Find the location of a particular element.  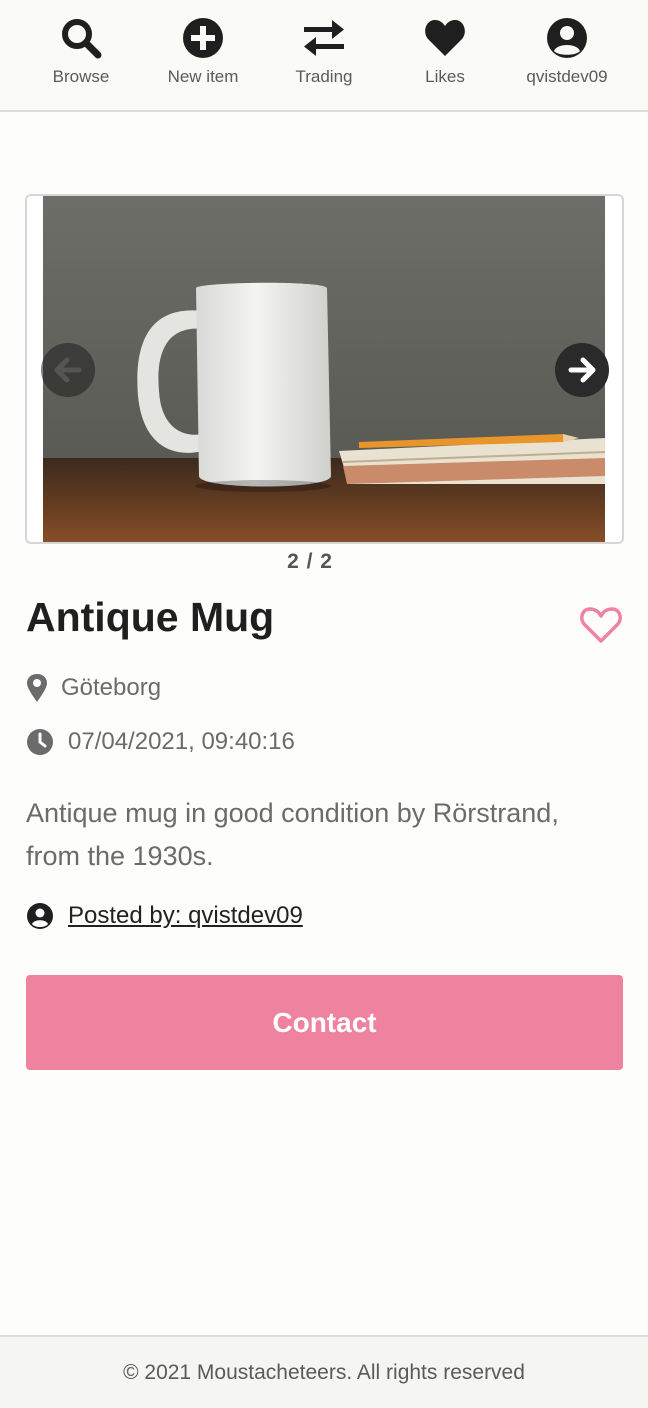

posted-by-link: Posted by: qvistdev09 is located at coordinates (185, 916).